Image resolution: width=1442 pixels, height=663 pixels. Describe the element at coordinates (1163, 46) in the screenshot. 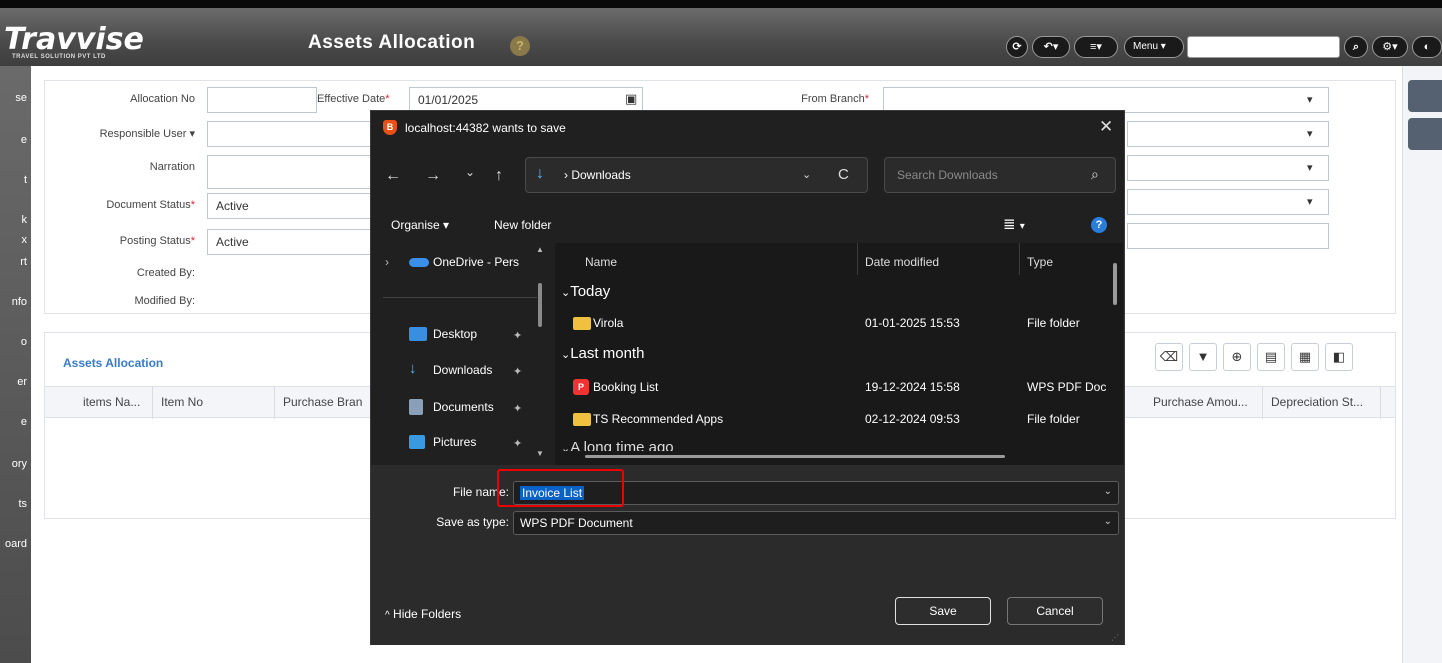

I see `menu-caret-icon: ▾` at that location.